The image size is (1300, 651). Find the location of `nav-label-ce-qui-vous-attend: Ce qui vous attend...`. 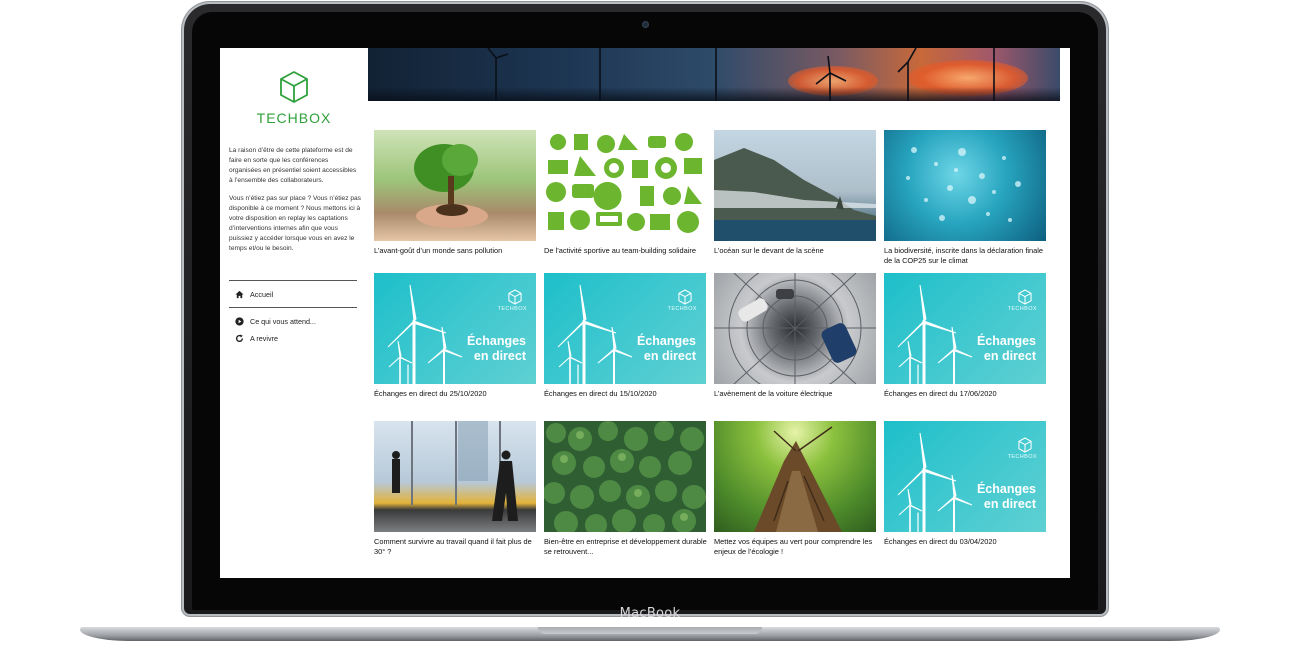

nav-label-ce-qui-vous-attend: Ce qui vous attend... is located at coordinates (283, 321).